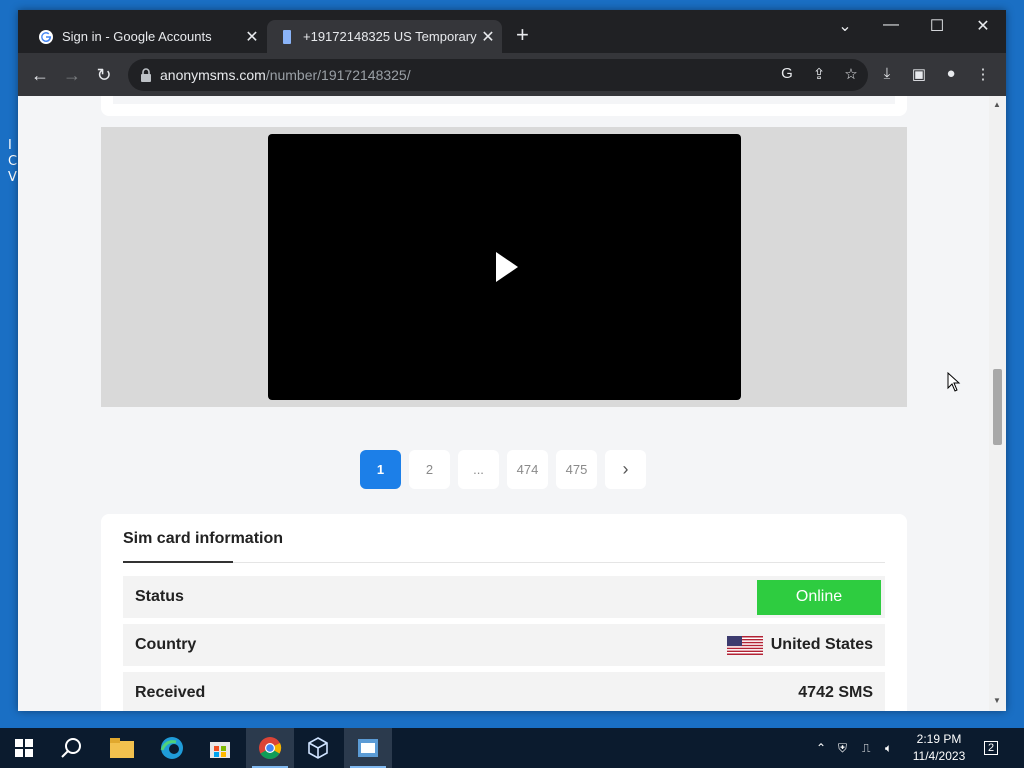 This screenshot has width=1024, height=768. Describe the element at coordinates (866, 748) in the screenshot. I see `network-icon: ⎍` at that location.